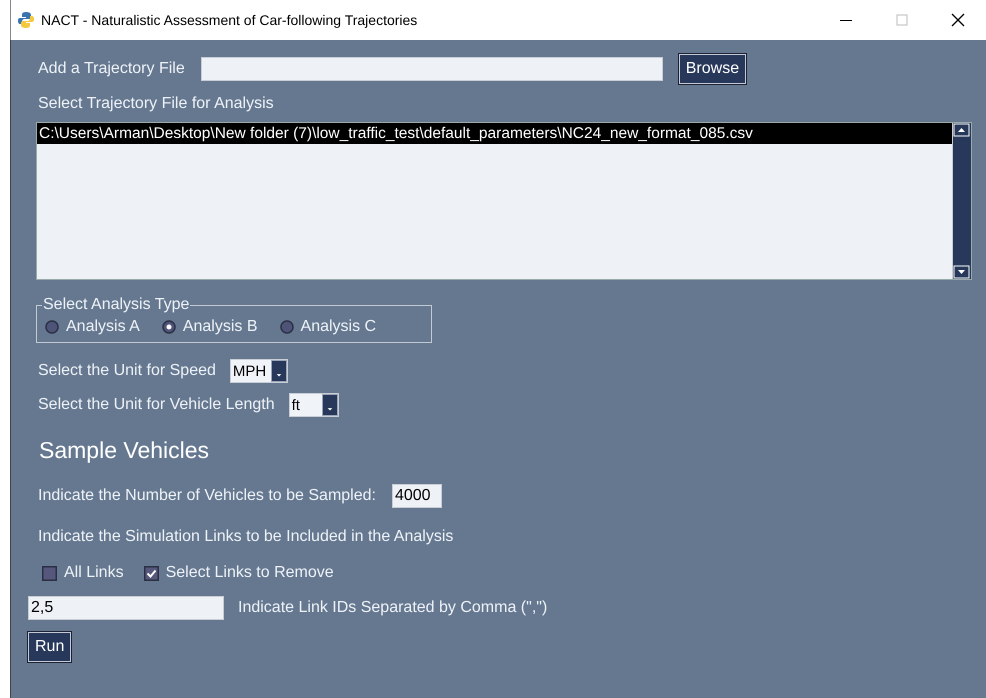 This screenshot has width=986, height=698. What do you see at coordinates (26, 20) in the screenshot?
I see `app-logo-icon` at bounding box center [26, 20].